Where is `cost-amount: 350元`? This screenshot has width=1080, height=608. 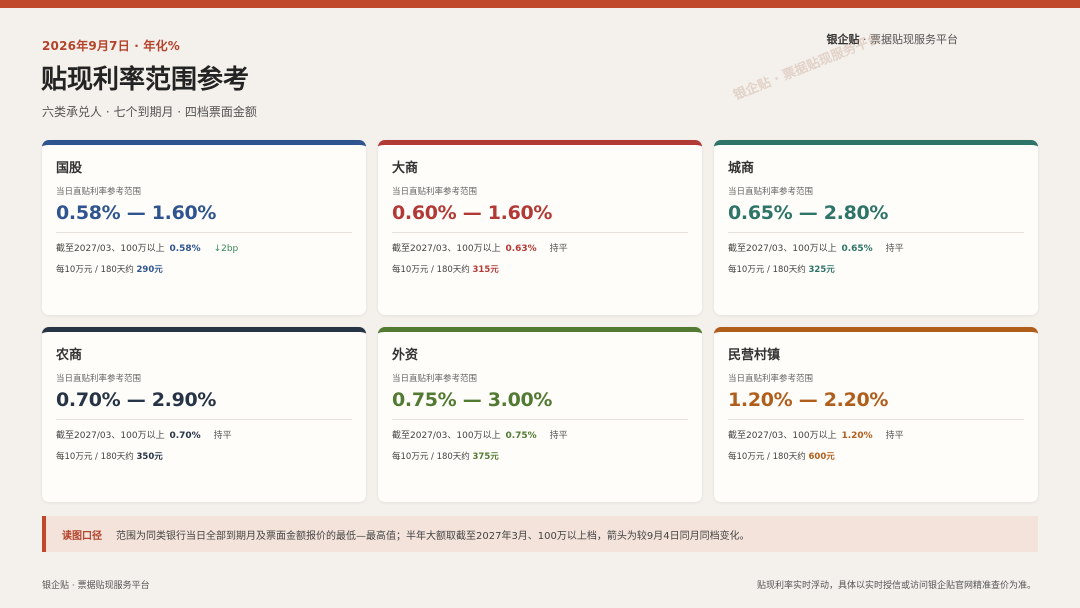 cost-amount: 350元 is located at coordinates (149, 457).